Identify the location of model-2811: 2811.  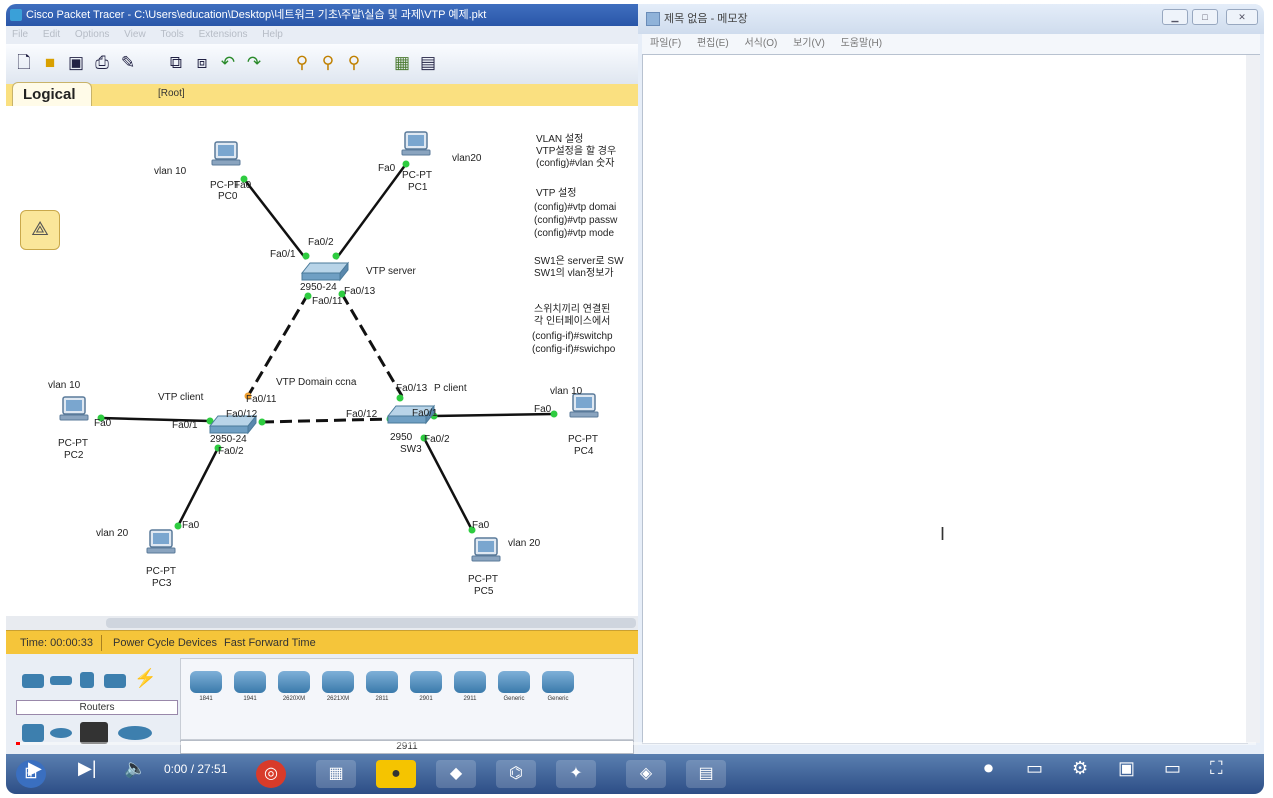
(382, 689).